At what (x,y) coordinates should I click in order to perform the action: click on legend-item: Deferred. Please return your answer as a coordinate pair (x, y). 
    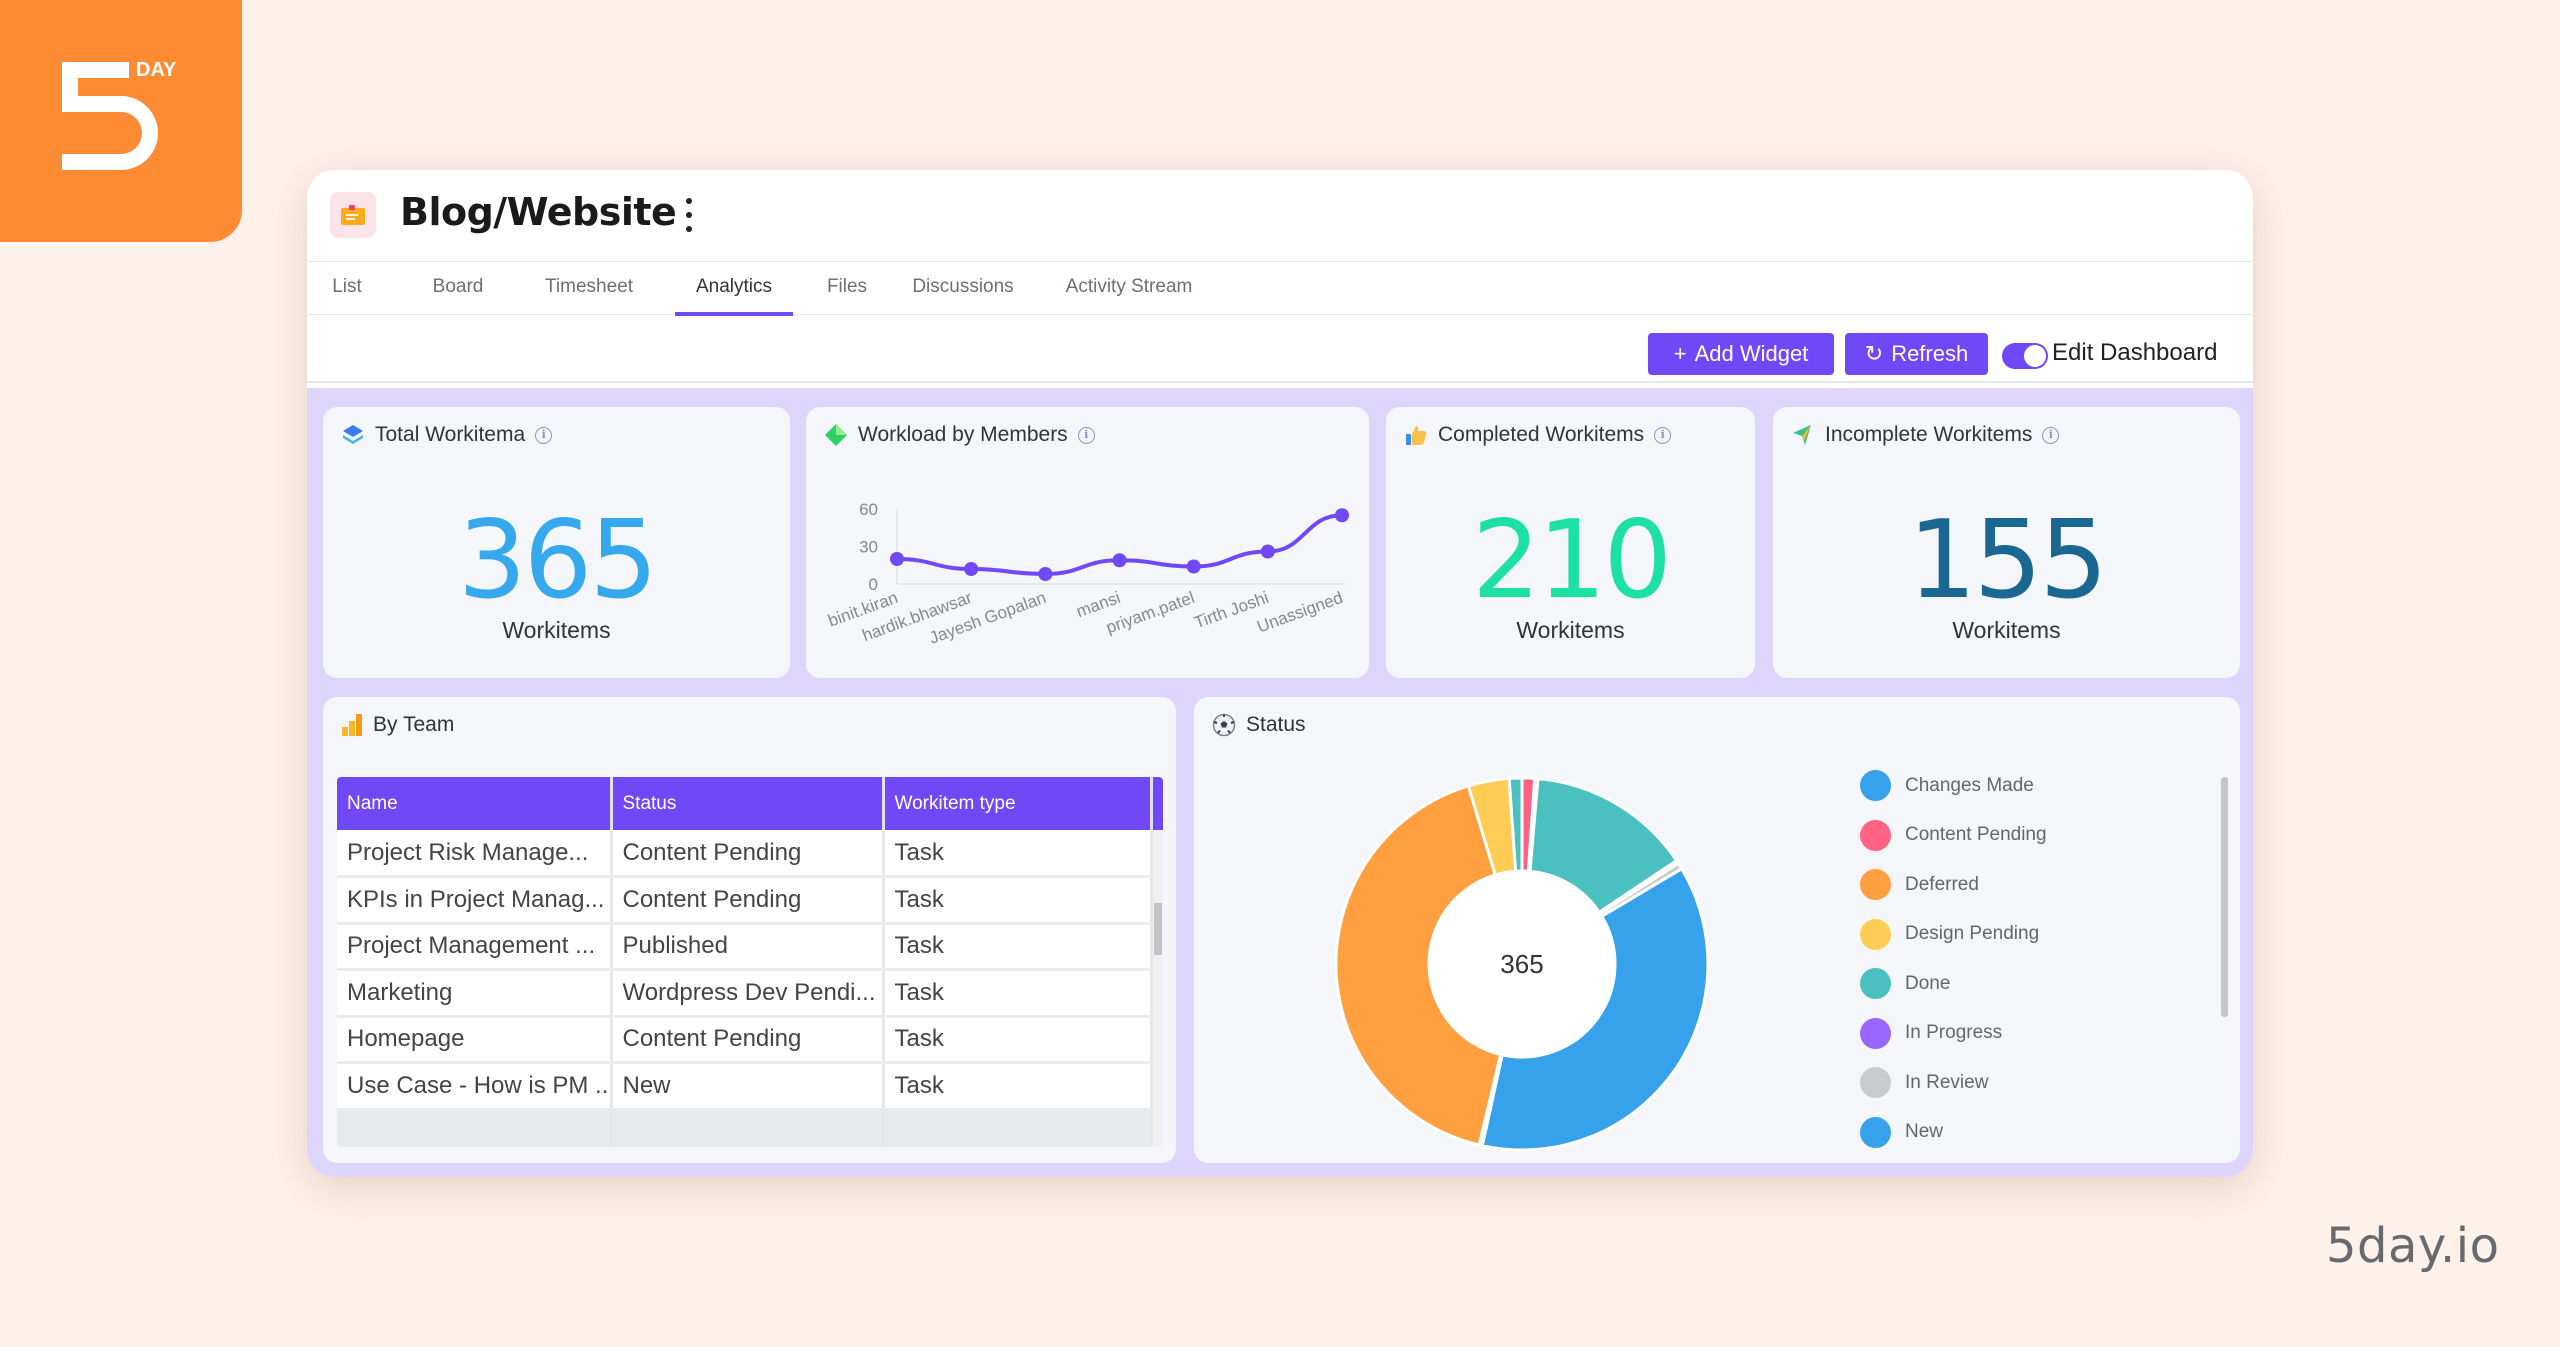
    Looking at the image, I should click on (1919, 884).